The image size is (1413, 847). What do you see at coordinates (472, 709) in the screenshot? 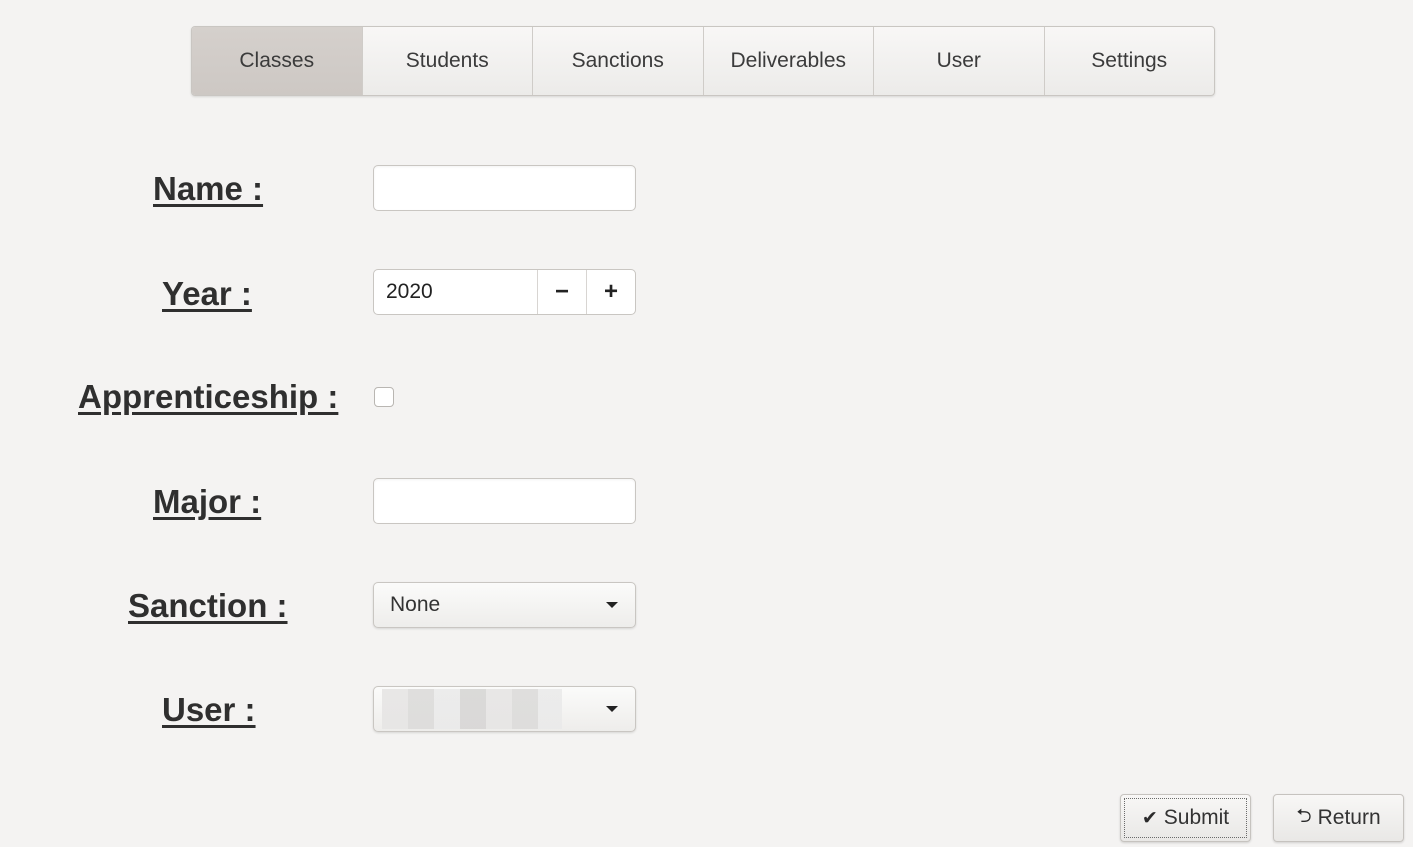
I see `redacted-user-value` at bounding box center [472, 709].